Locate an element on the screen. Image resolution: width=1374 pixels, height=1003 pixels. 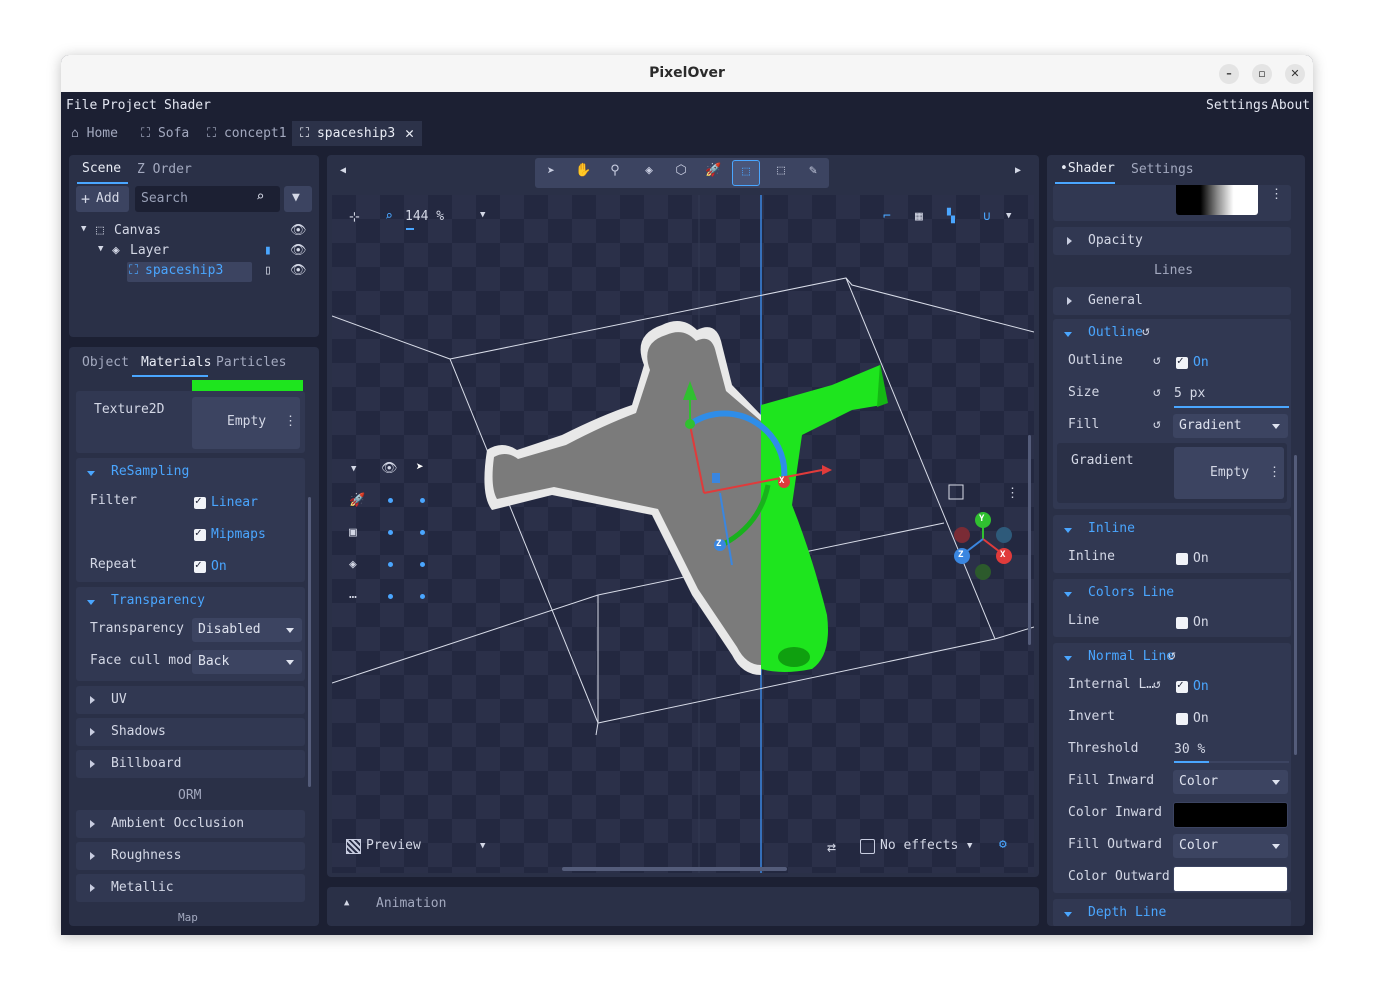
preview-dropdown-icon: ▼ is located at coordinates (482, 846).